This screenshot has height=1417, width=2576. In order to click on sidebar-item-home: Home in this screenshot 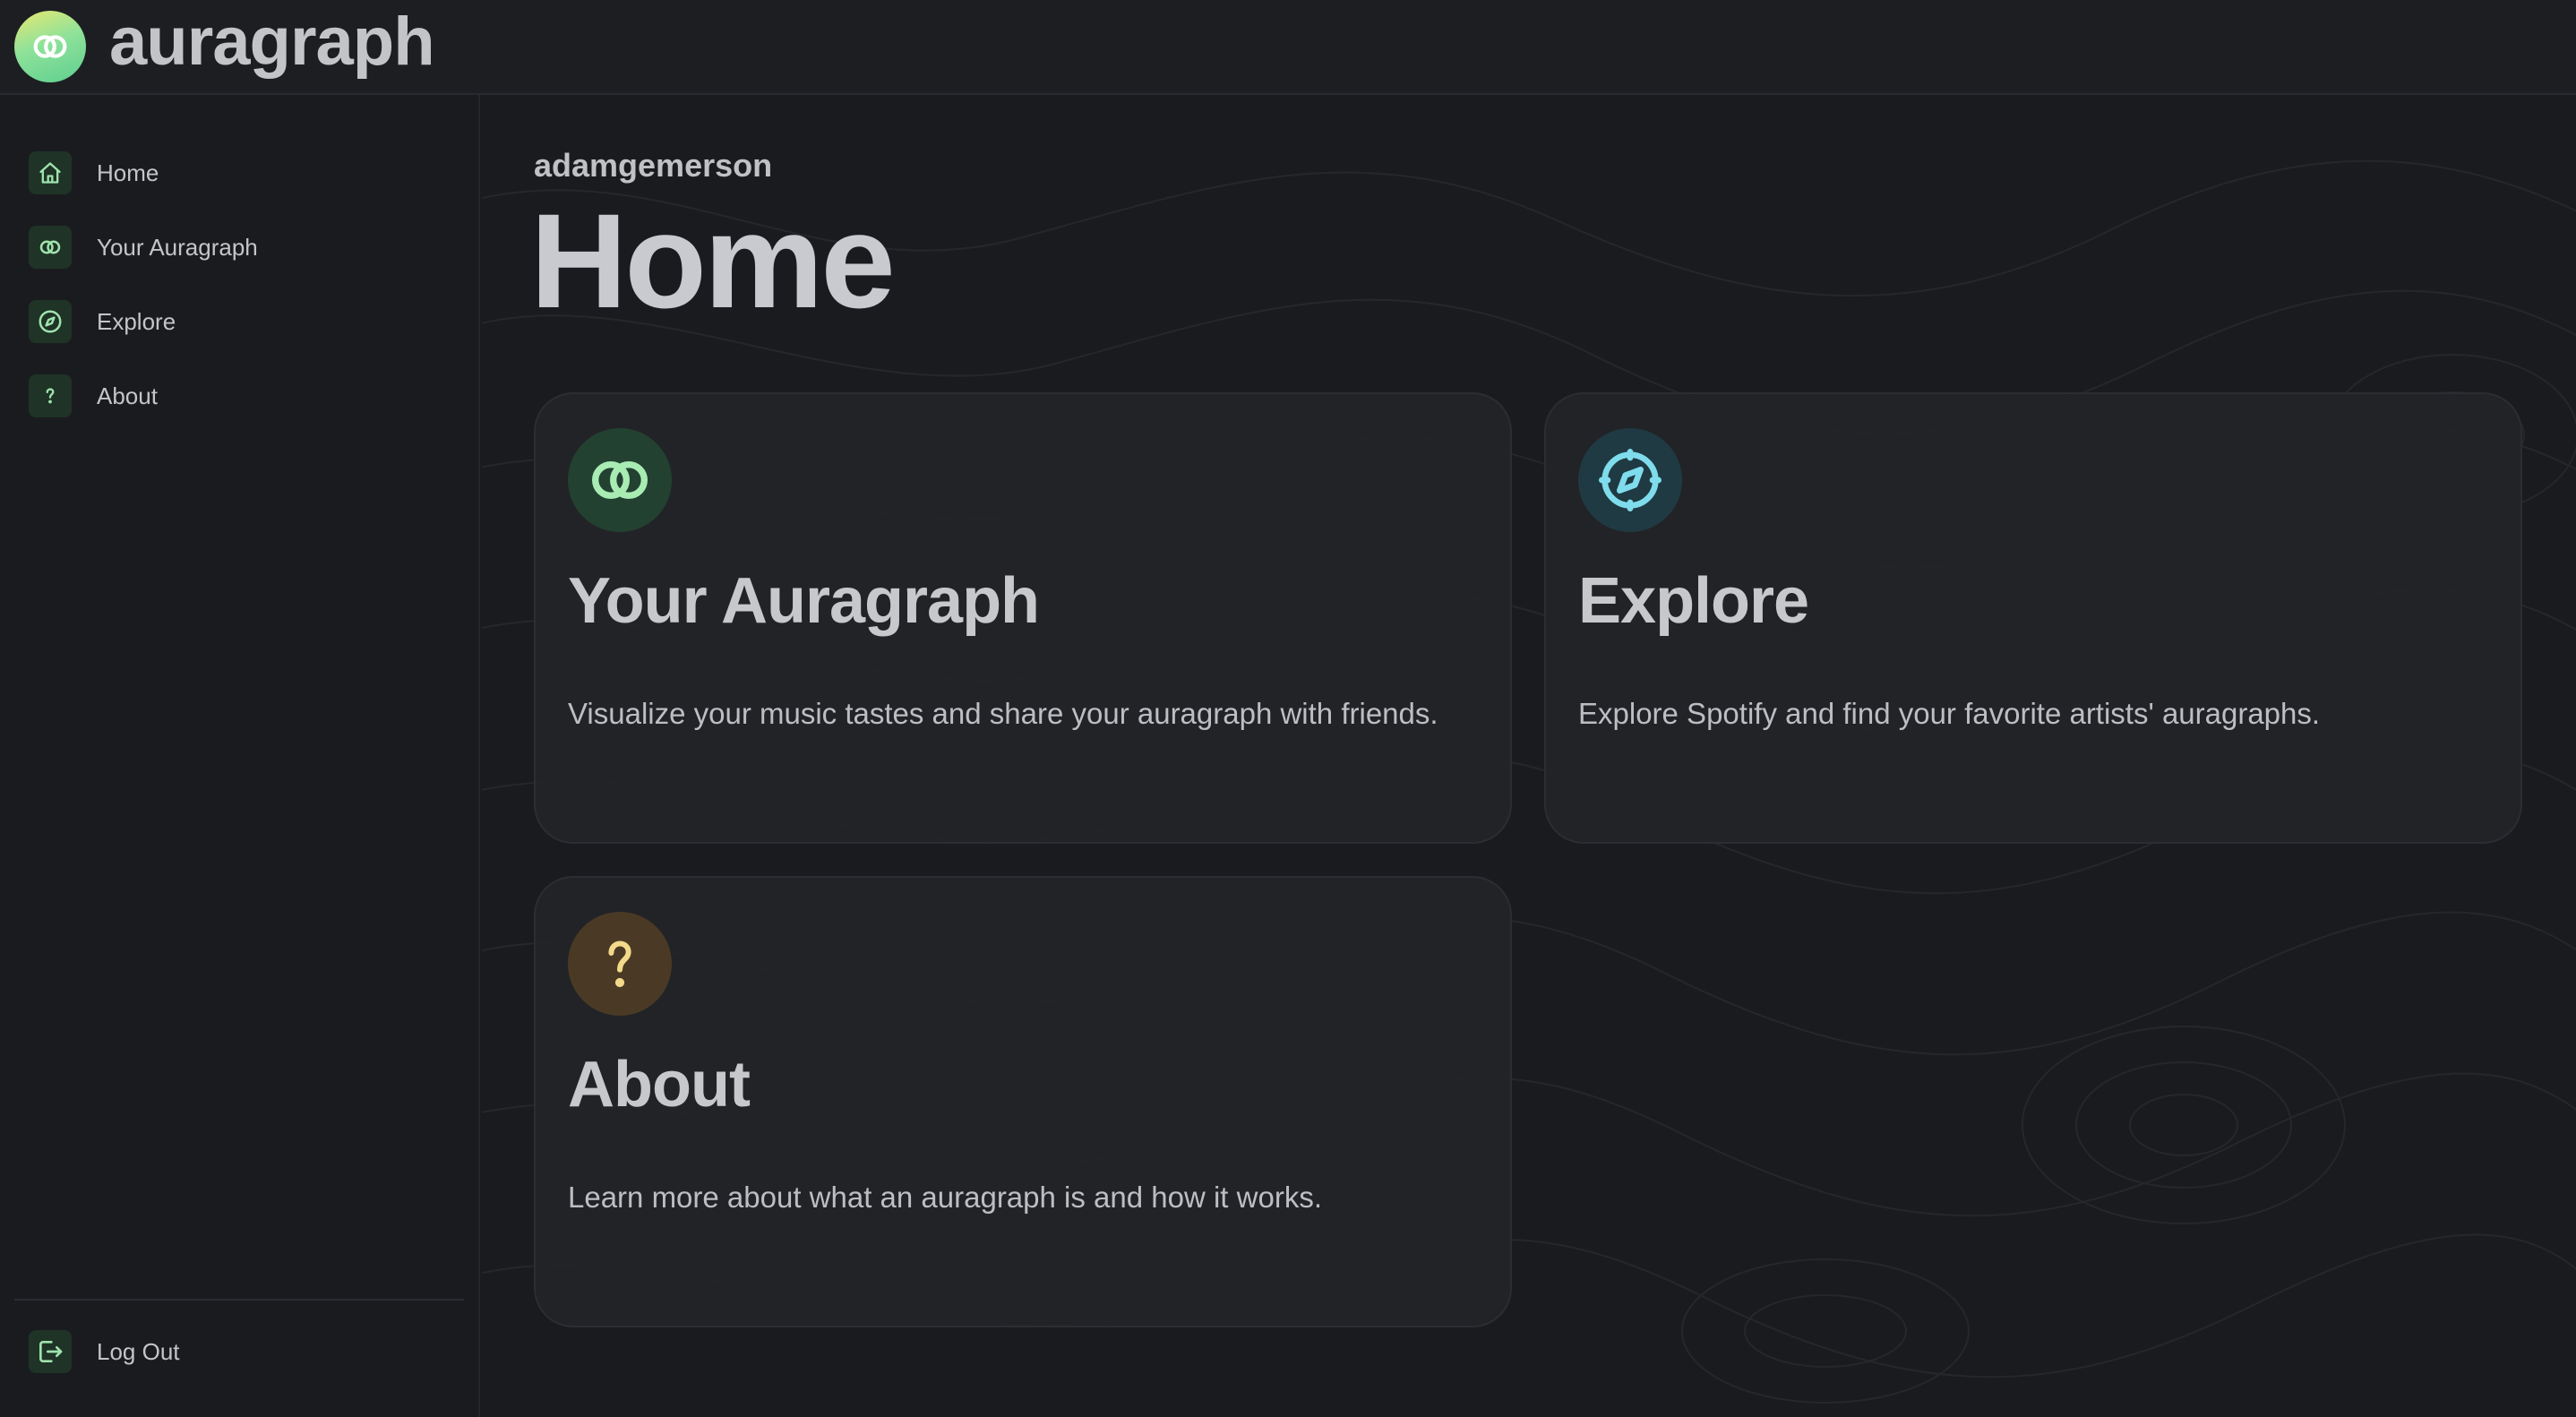, I will do `click(244, 172)`.